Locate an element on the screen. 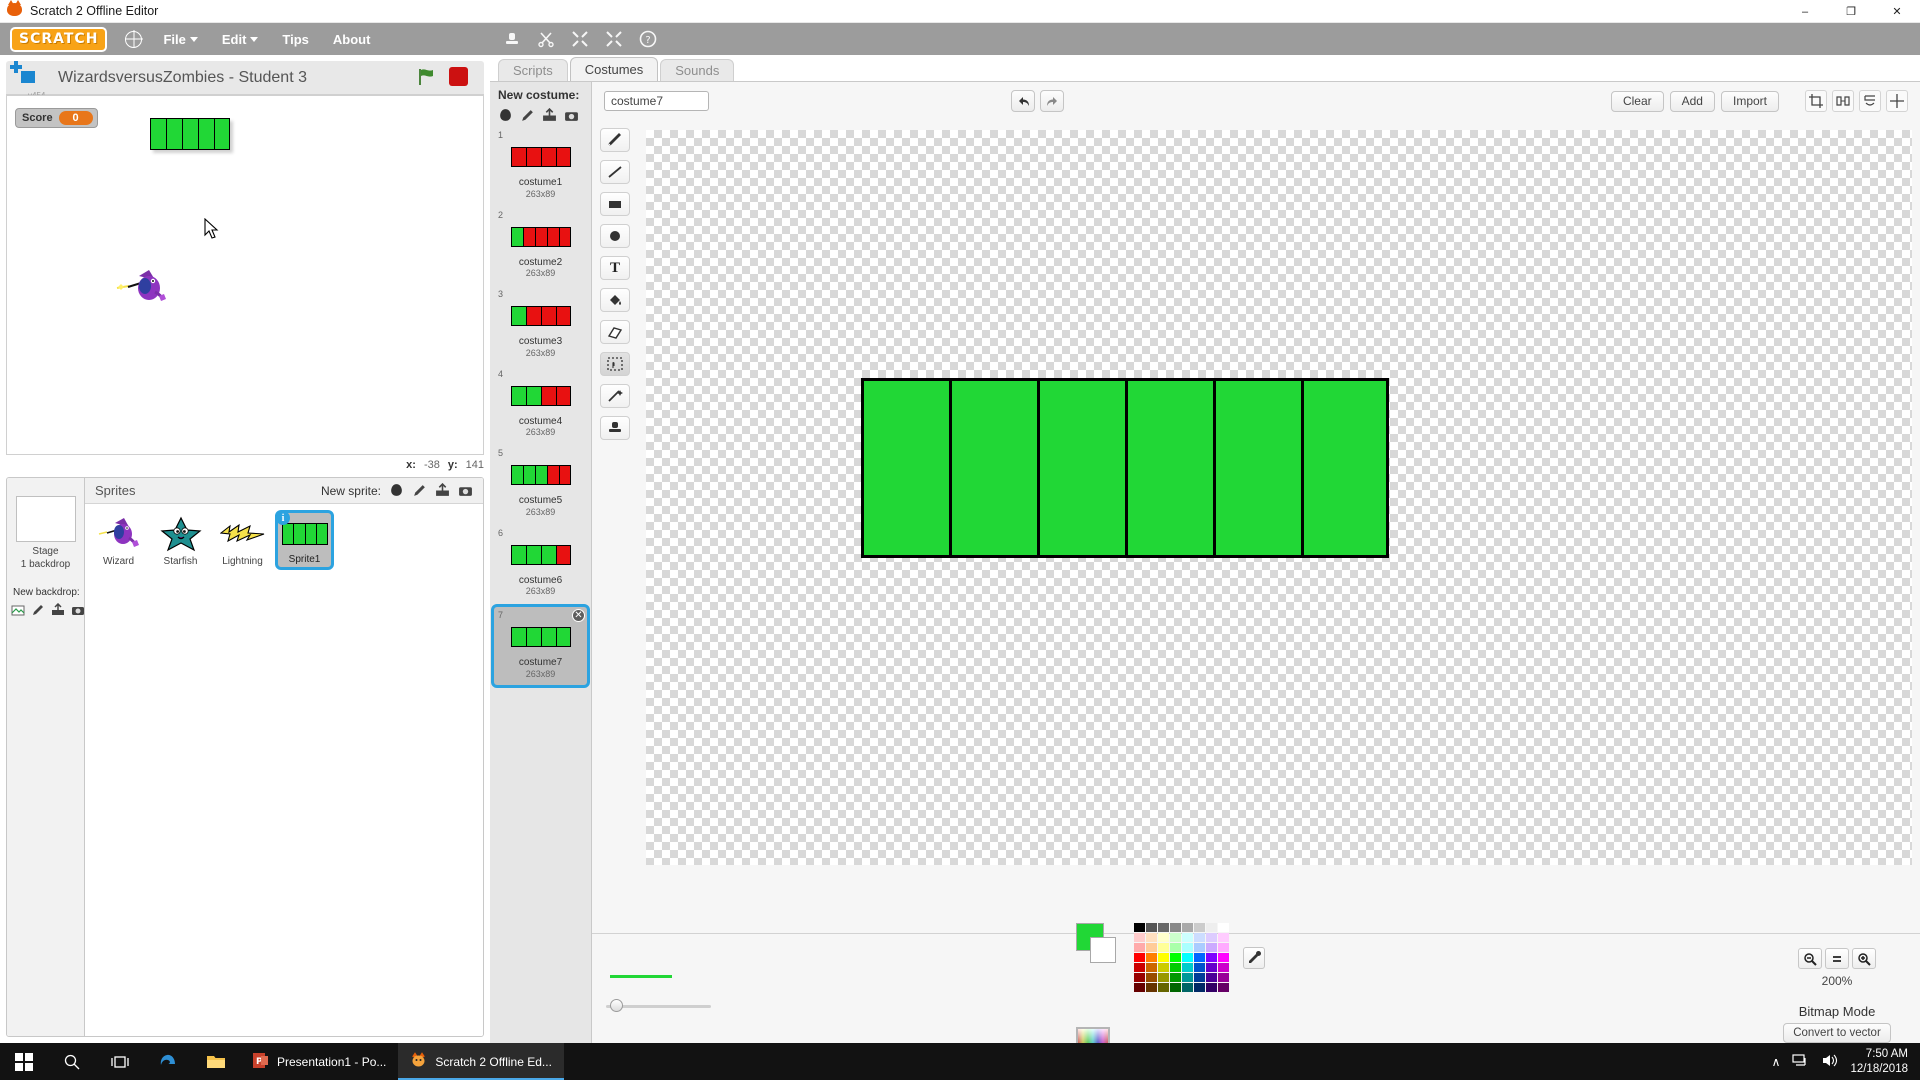  costume-item-costume3: 3 costume3 263x89 is located at coordinates (540, 325).